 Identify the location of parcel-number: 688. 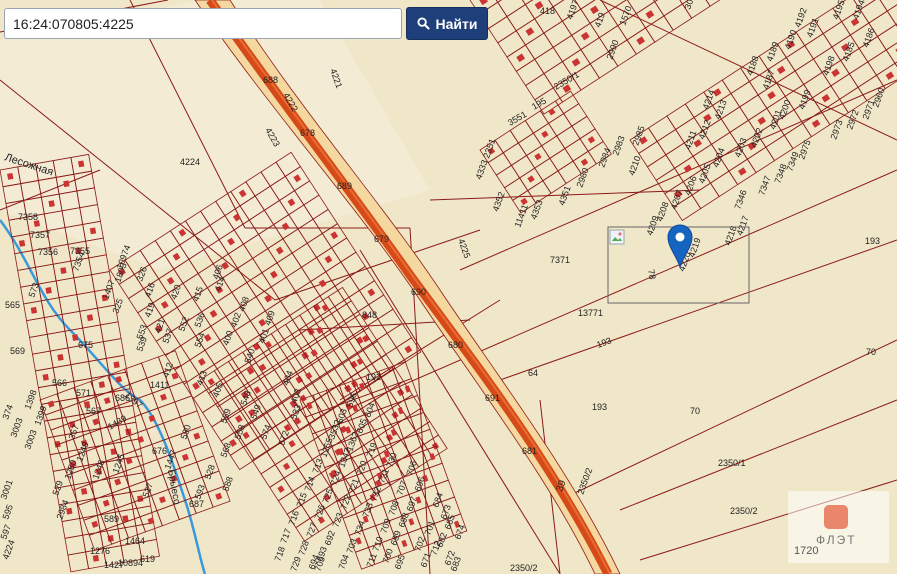
(270, 80).